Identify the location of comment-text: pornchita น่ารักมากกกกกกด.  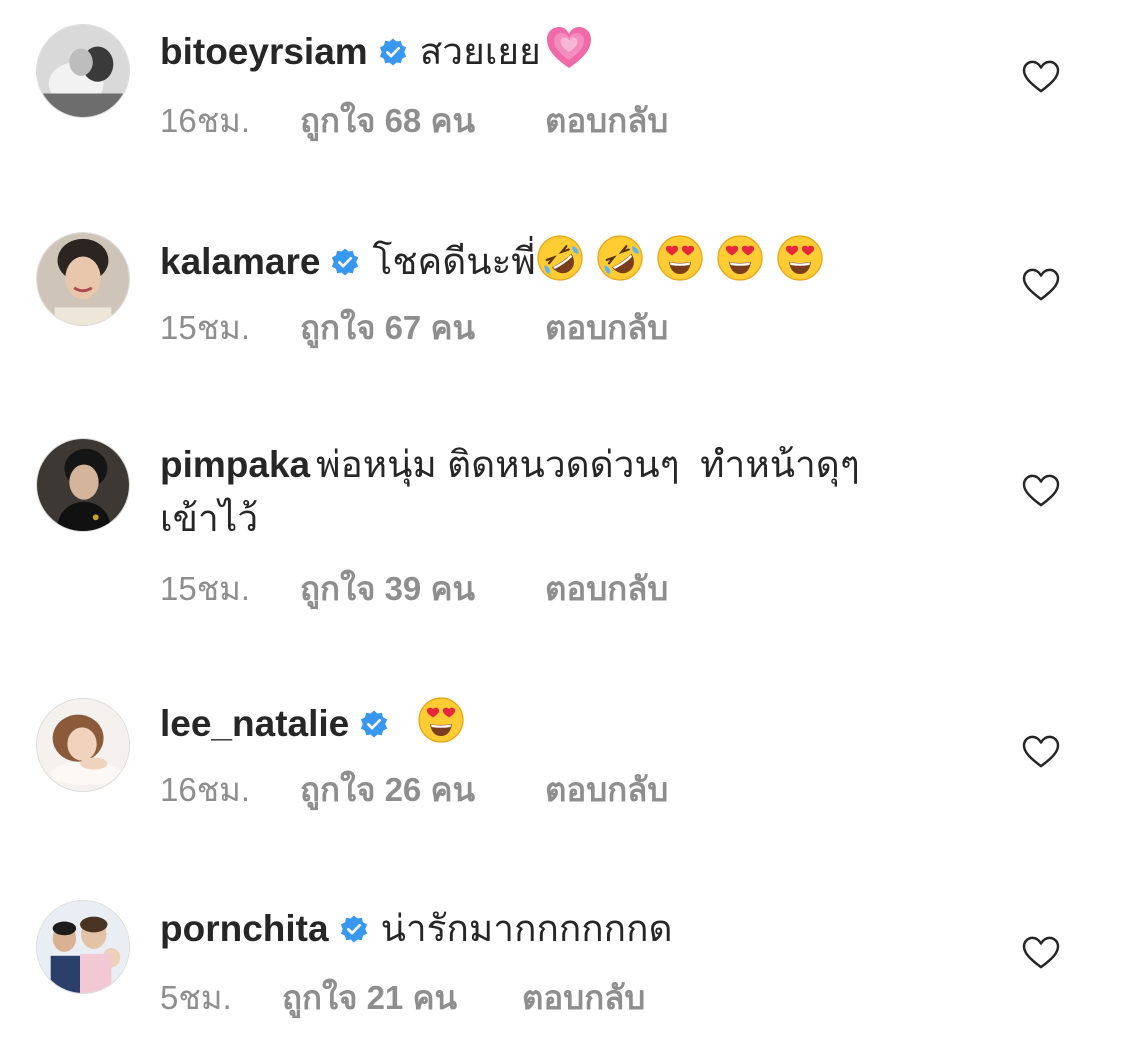
(570, 929).